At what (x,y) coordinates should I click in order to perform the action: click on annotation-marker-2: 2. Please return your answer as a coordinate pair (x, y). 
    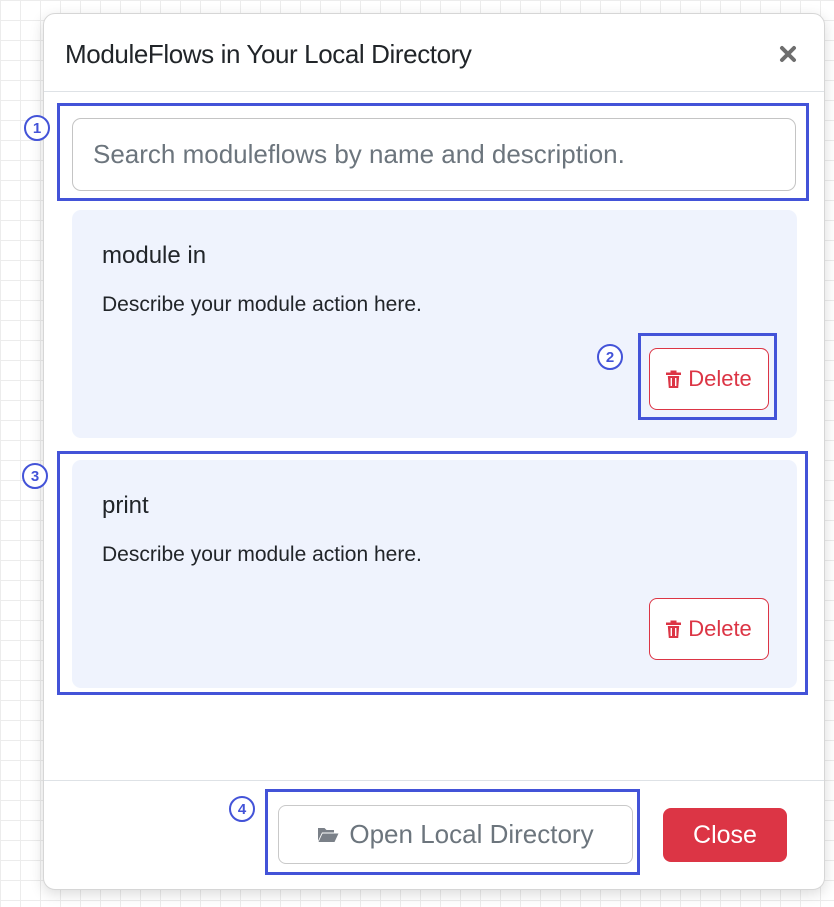
    Looking at the image, I should click on (610, 357).